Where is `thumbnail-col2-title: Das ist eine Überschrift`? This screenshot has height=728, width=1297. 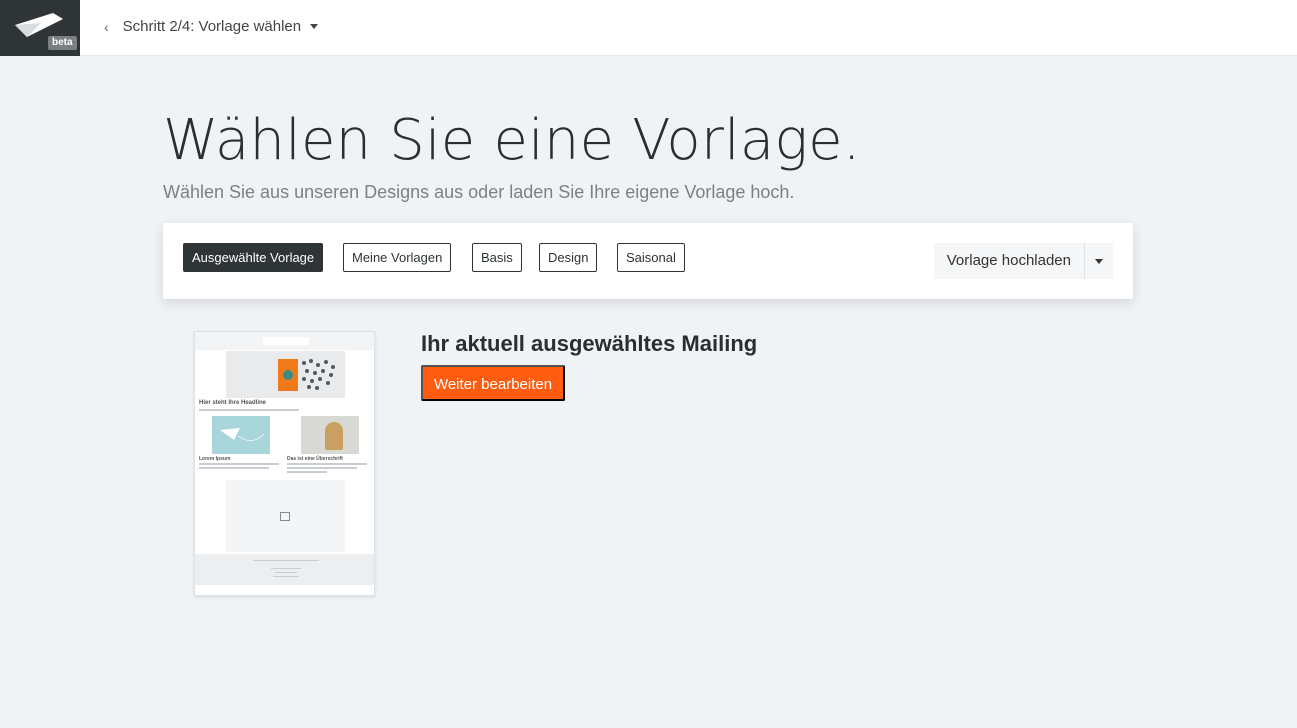
thumbnail-col2-title: Das ist eine Überschrift is located at coordinates (315, 459).